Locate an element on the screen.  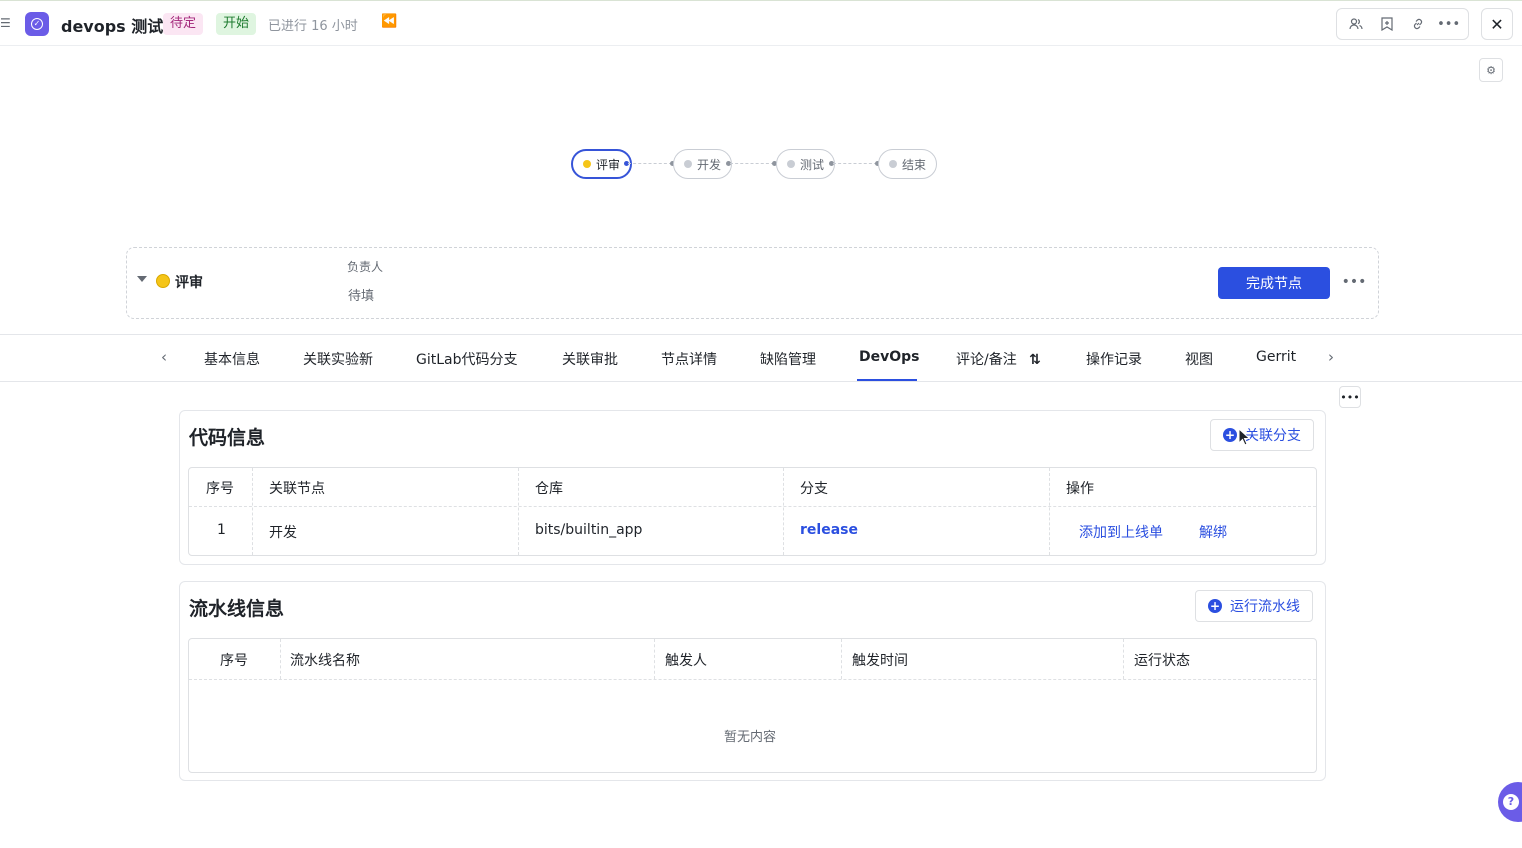
tab-basic-info: 基本信息 is located at coordinates (232, 359).